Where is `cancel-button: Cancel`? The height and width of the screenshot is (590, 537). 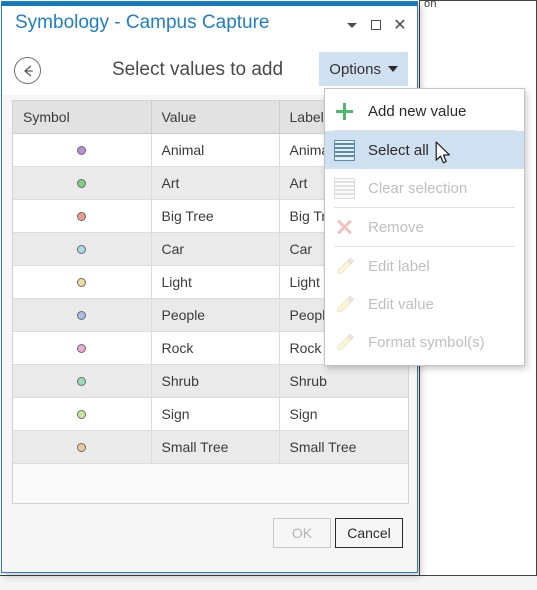
cancel-button: Cancel is located at coordinates (369, 533).